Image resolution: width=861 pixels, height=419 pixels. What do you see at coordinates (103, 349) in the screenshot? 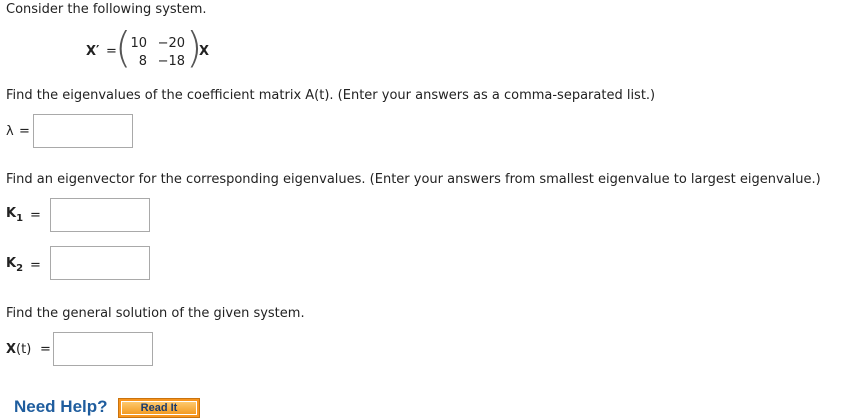
I see `general-solution-input` at bounding box center [103, 349].